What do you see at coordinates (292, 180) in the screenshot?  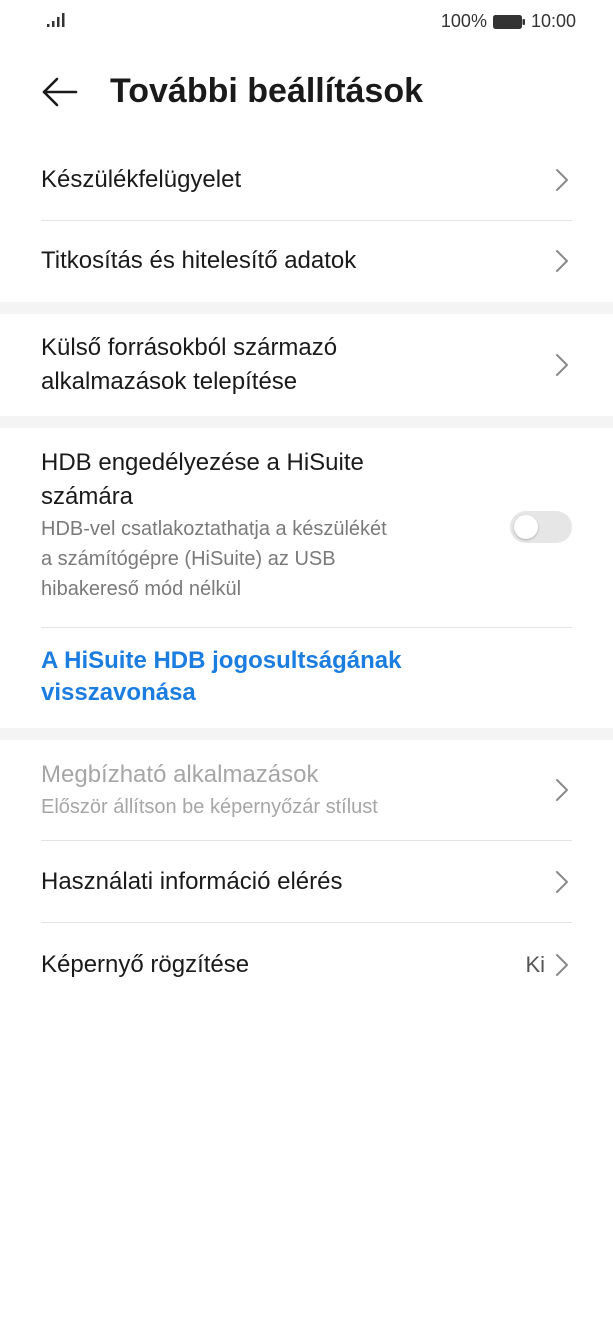 I see `device-admin-text: Készülékfelügyelet` at bounding box center [292, 180].